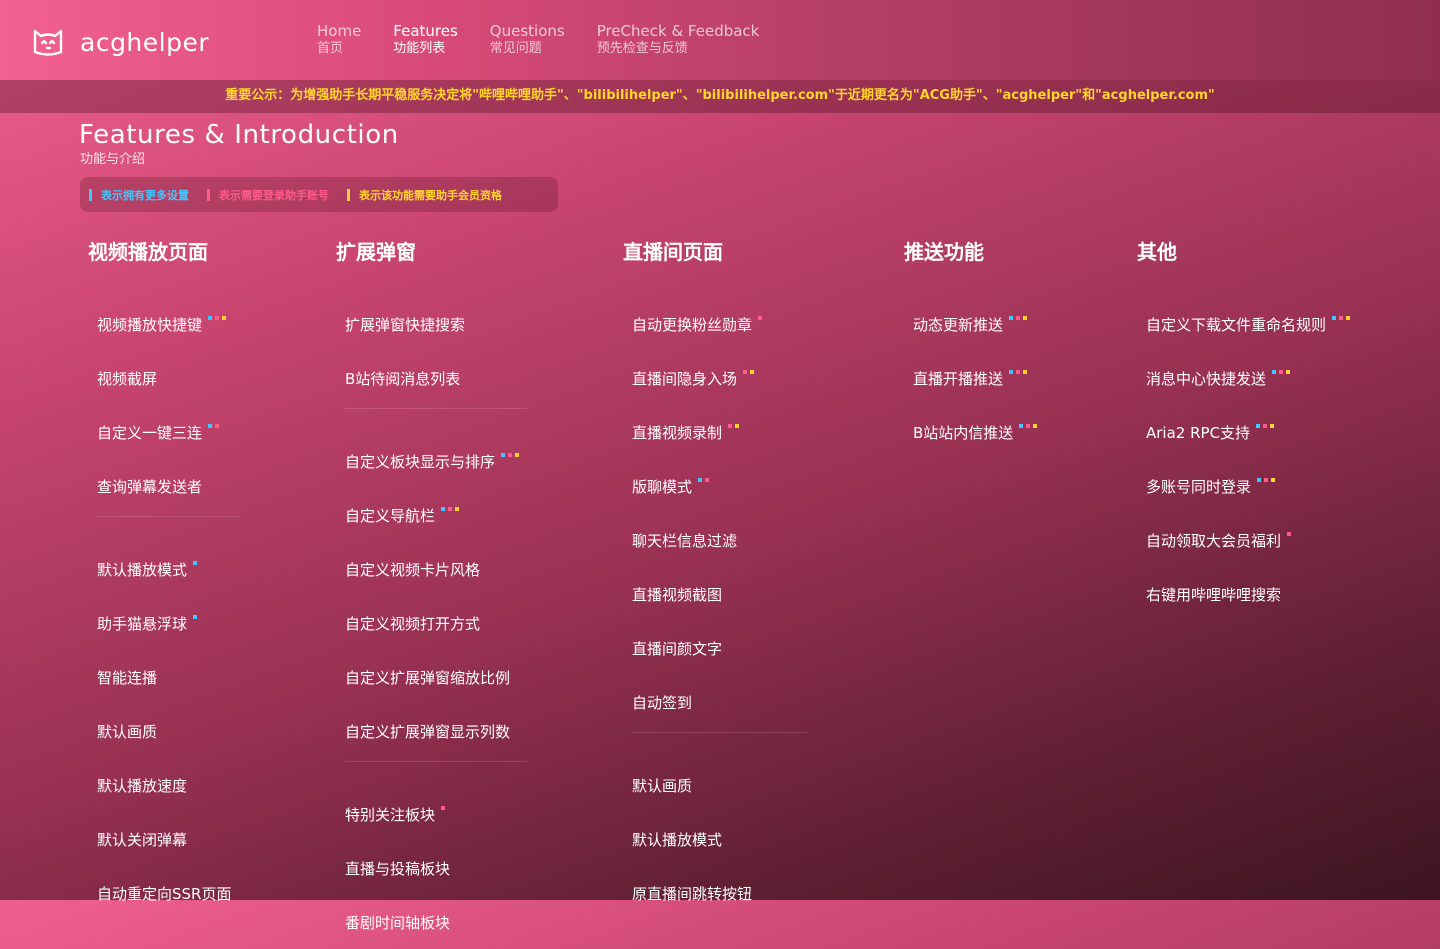  What do you see at coordinates (376, 252) in the screenshot?
I see `column-title: 扩展弹窗` at bounding box center [376, 252].